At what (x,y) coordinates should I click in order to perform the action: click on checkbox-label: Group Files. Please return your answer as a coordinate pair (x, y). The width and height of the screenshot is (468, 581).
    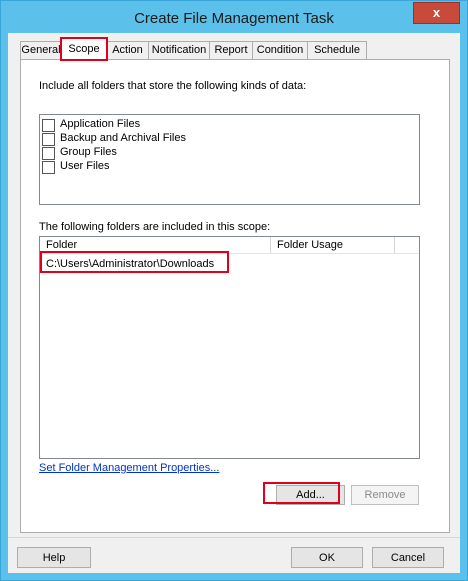
    Looking at the image, I should click on (88, 152).